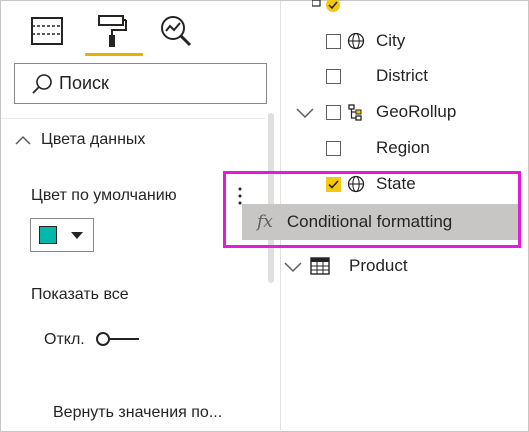 The height and width of the screenshot is (432, 529). Describe the element at coordinates (77, 235) in the screenshot. I see `caret-down-icon` at that location.